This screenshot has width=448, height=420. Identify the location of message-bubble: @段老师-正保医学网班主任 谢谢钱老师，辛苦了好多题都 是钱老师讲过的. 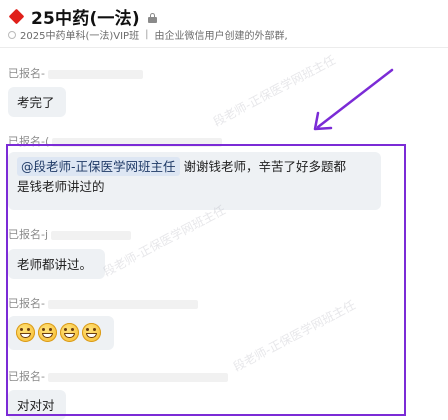
(194, 181).